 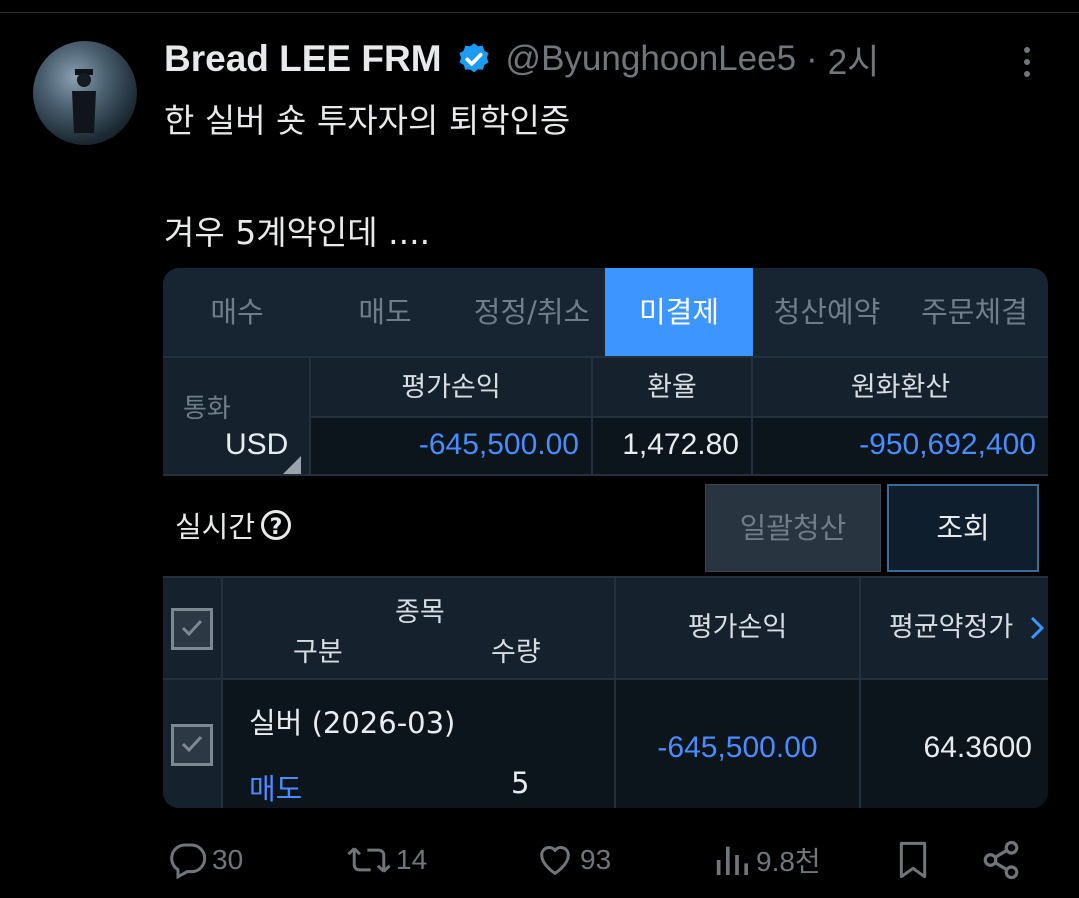 What do you see at coordinates (1027, 62) in the screenshot?
I see `more-options-icon` at bounding box center [1027, 62].